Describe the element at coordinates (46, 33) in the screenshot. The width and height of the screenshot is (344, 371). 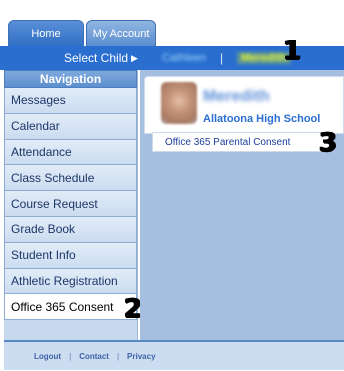
I see `tab-home: Home` at that location.